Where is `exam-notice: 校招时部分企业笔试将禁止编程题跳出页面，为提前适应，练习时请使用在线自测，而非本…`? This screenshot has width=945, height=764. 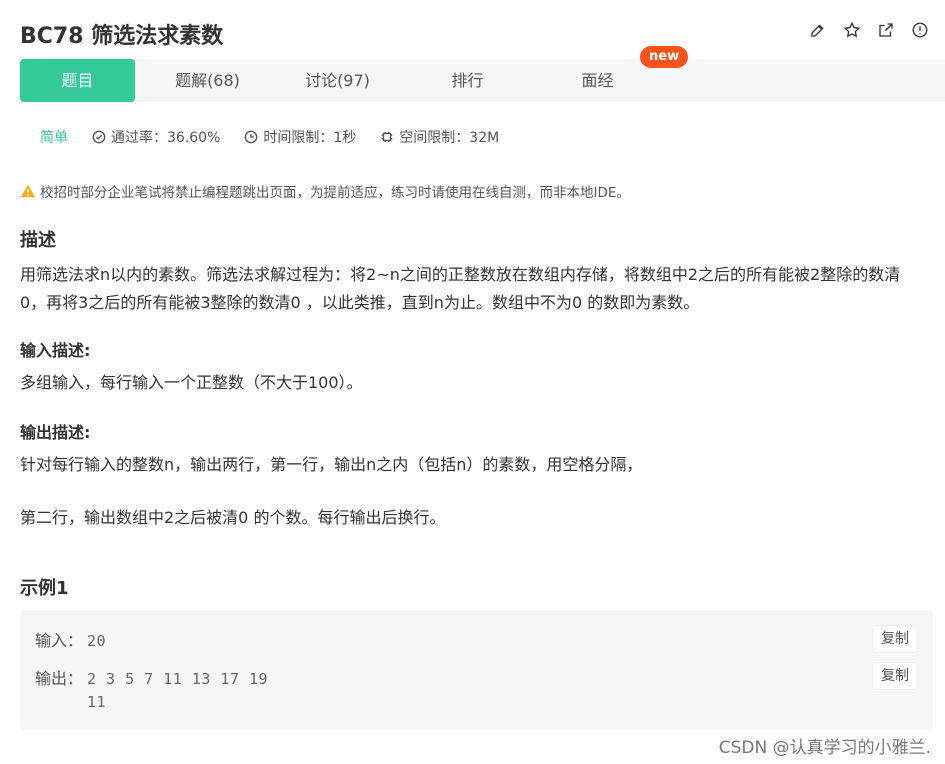
exam-notice: 校招时部分企业笔试将禁止编程题跳出页面，为提前适应，练习时请使用在线自测，而非本… is located at coordinates (325, 191).